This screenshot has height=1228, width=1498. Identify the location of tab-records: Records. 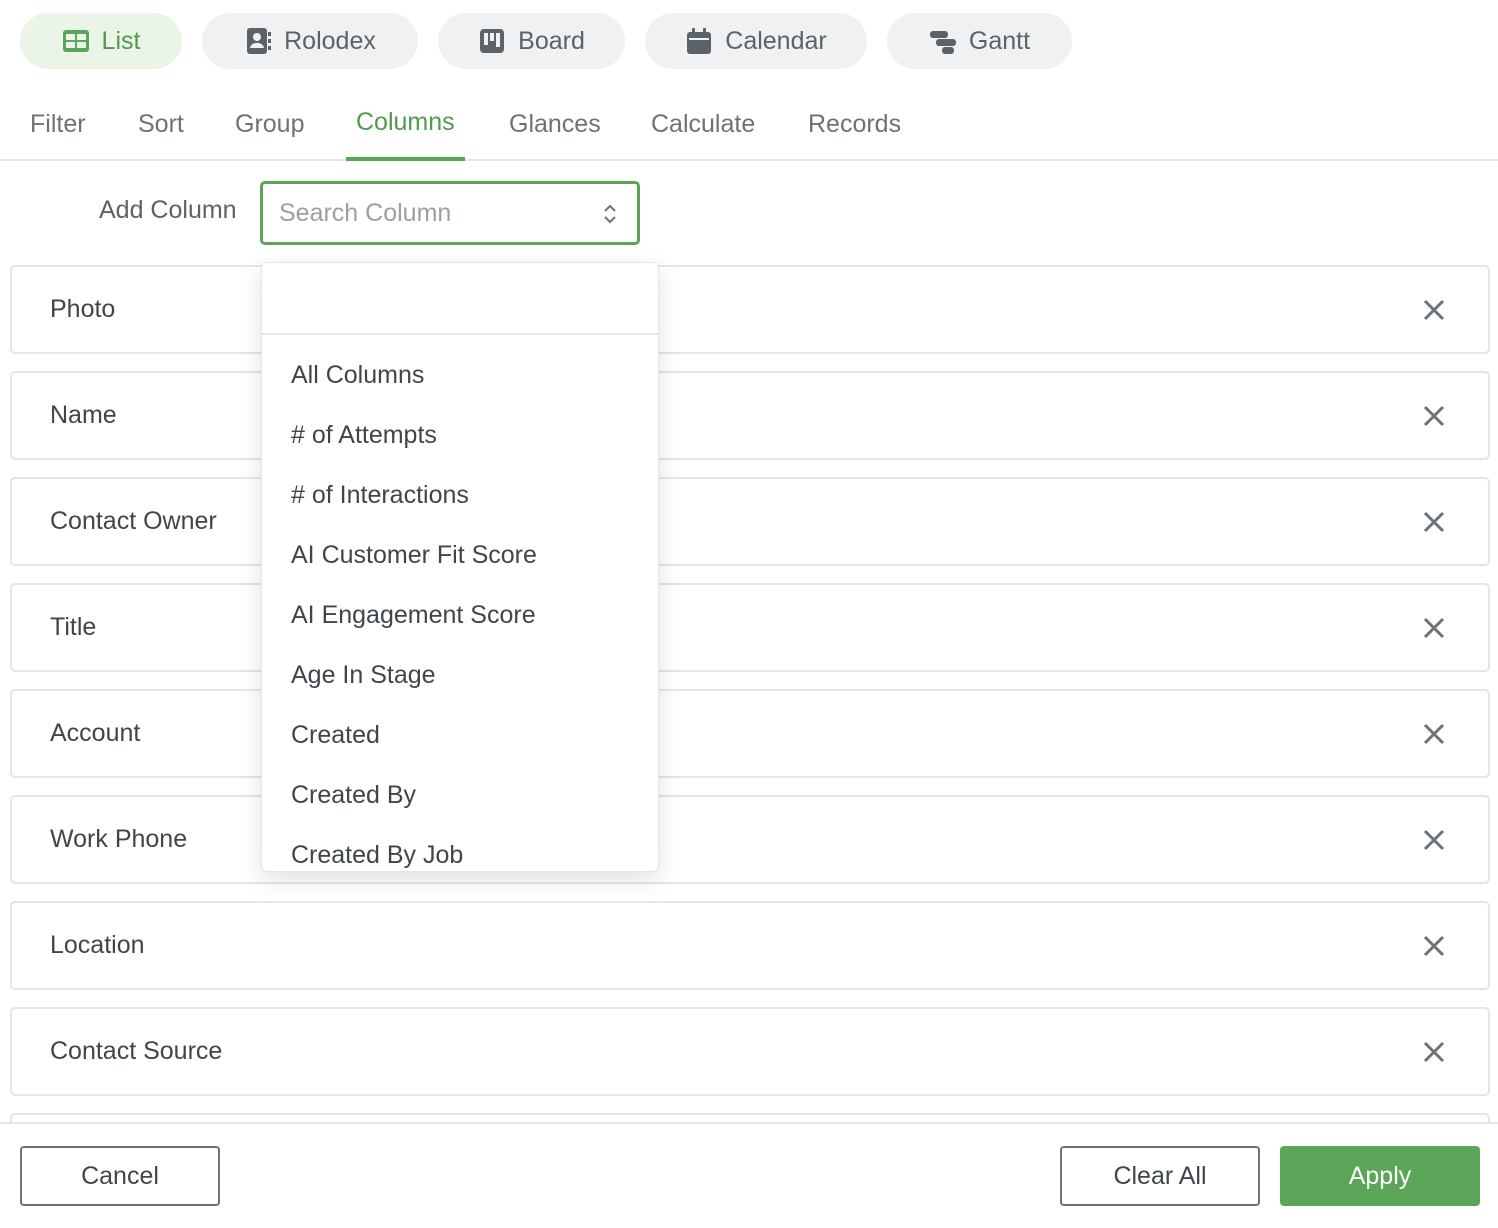
(854, 124).